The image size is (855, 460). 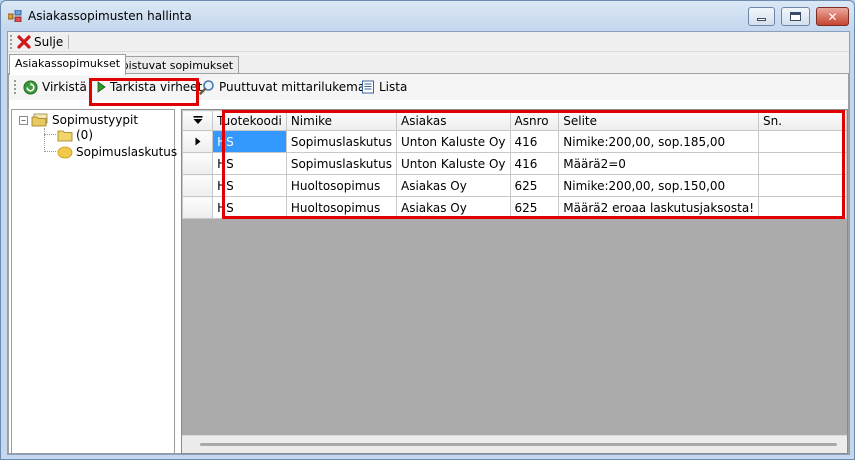 What do you see at coordinates (68, 64) in the screenshot?
I see `tab-asiakassopimukset: Asiakassopimukset` at bounding box center [68, 64].